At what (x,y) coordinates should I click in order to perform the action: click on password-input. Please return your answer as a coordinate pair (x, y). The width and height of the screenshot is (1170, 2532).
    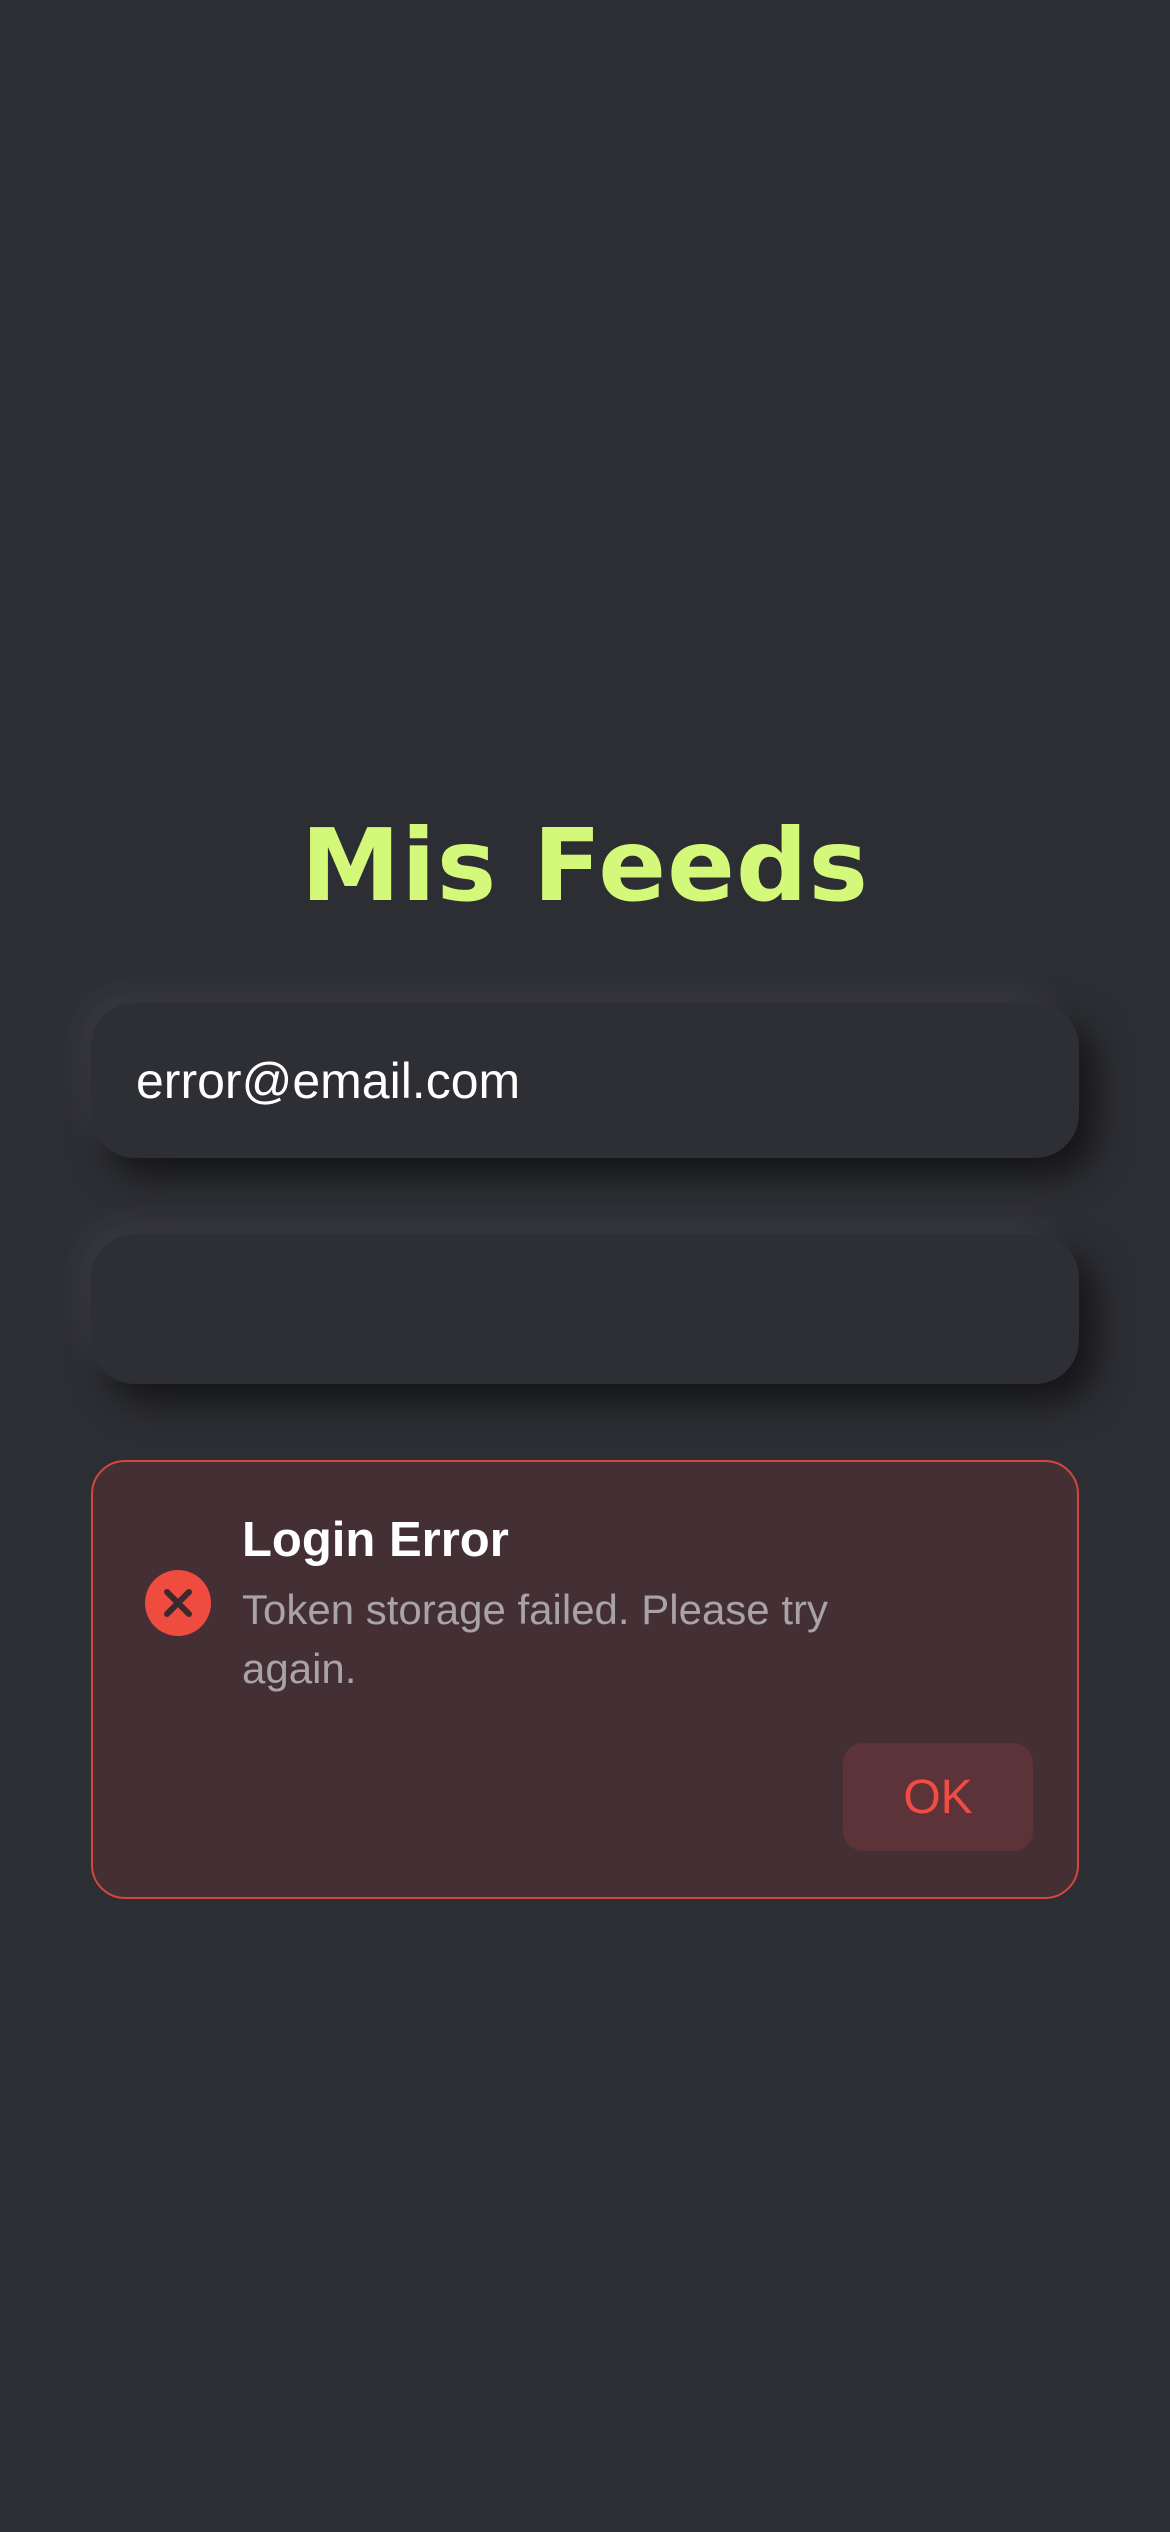
    Looking at the image, I should click on (585, 1309).